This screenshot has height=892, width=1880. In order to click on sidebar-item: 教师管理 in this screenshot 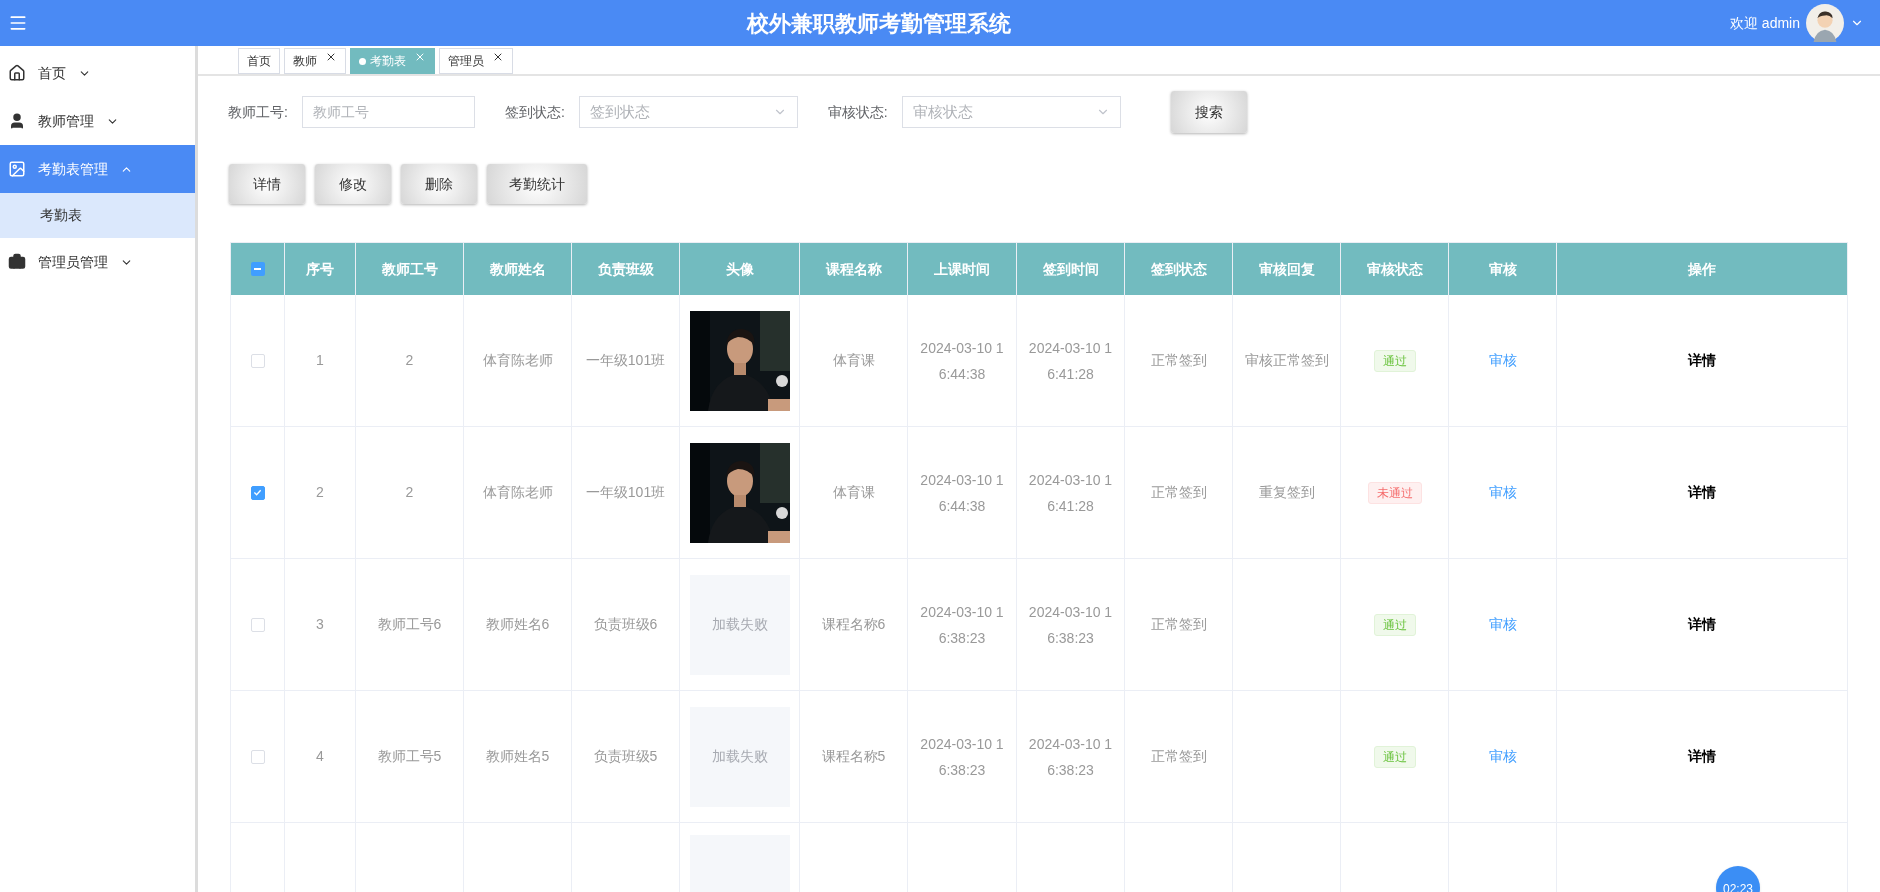, I will do `click(97, 121)`.